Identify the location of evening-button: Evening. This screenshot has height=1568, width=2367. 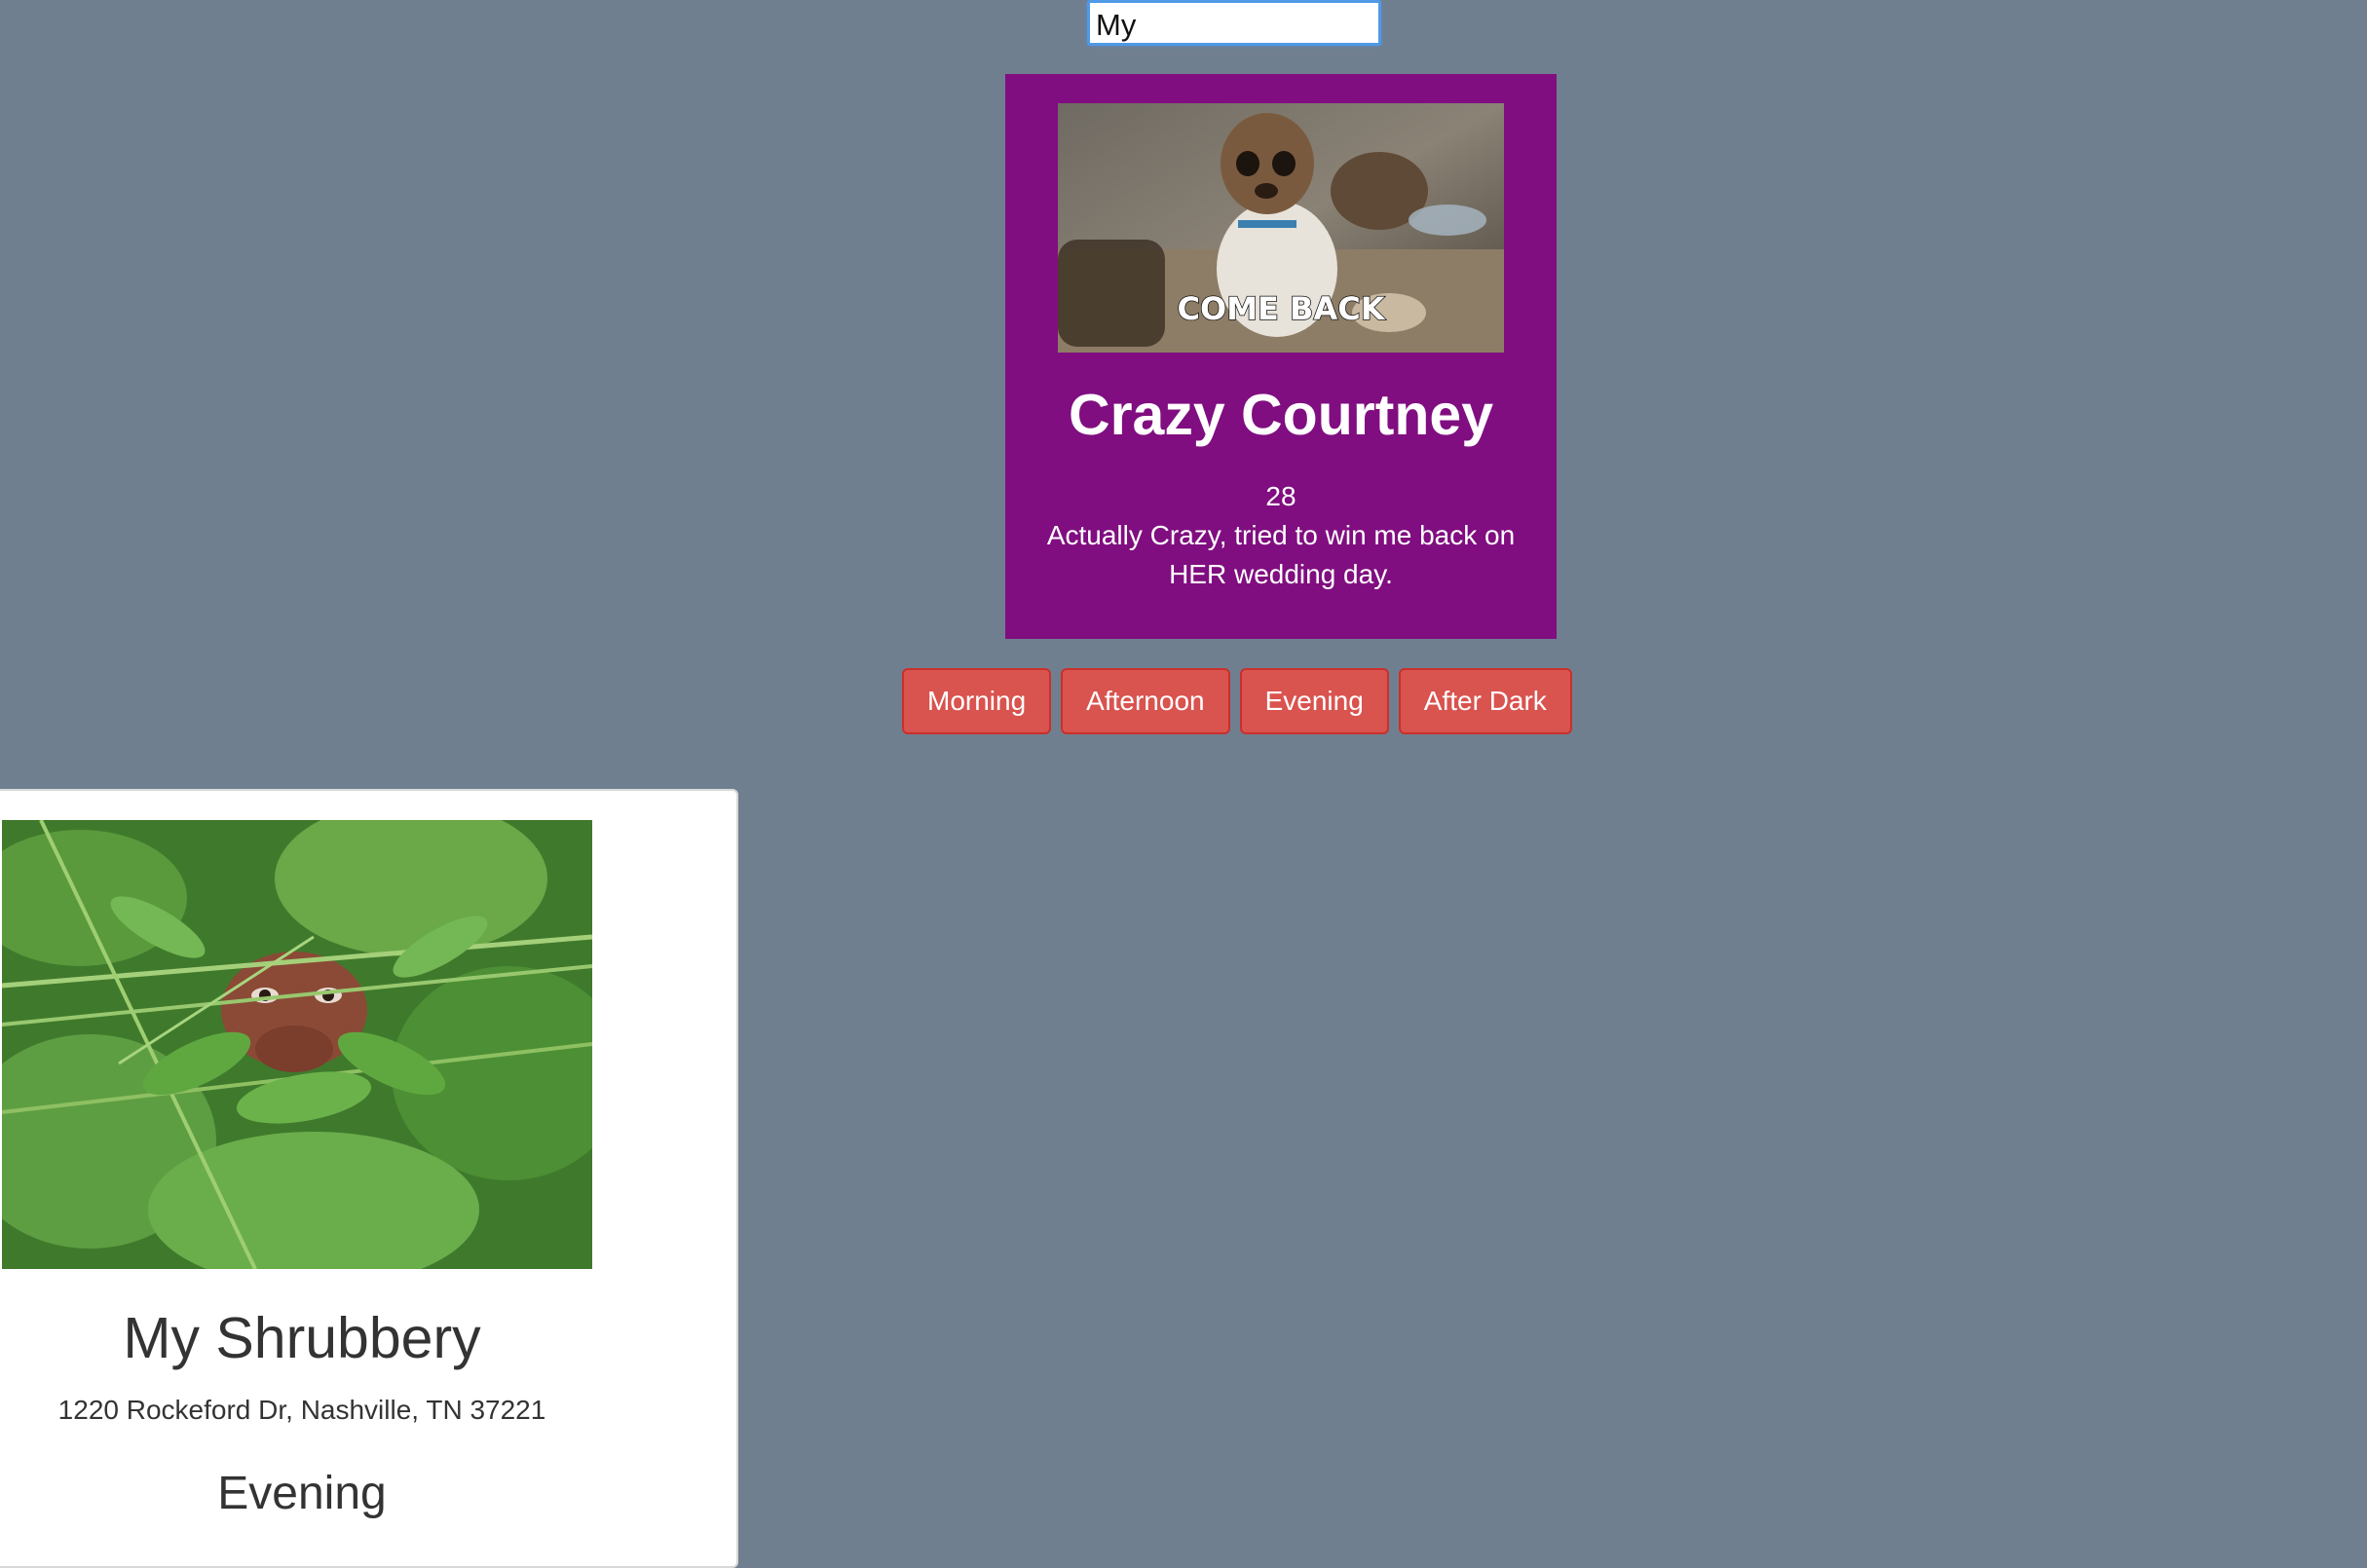
(1314, 701).